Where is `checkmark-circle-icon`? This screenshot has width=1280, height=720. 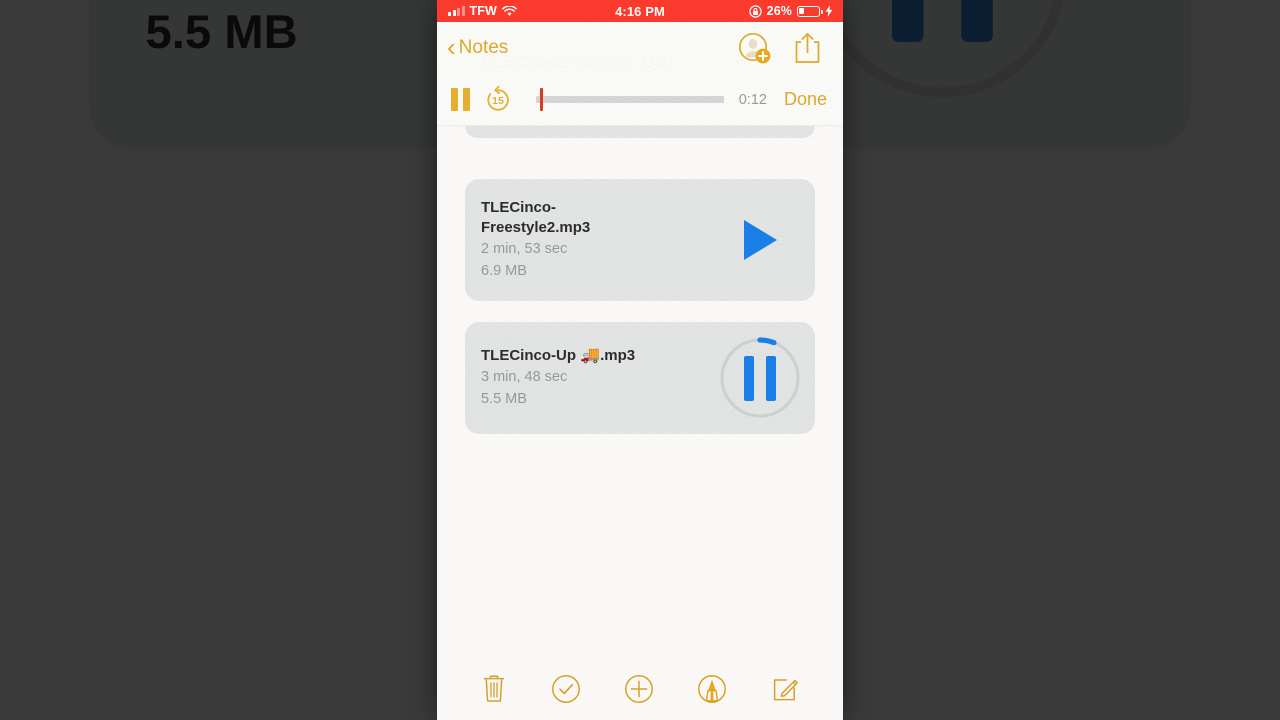
checkmark-circle-icon is located at coordinates (566, 689).